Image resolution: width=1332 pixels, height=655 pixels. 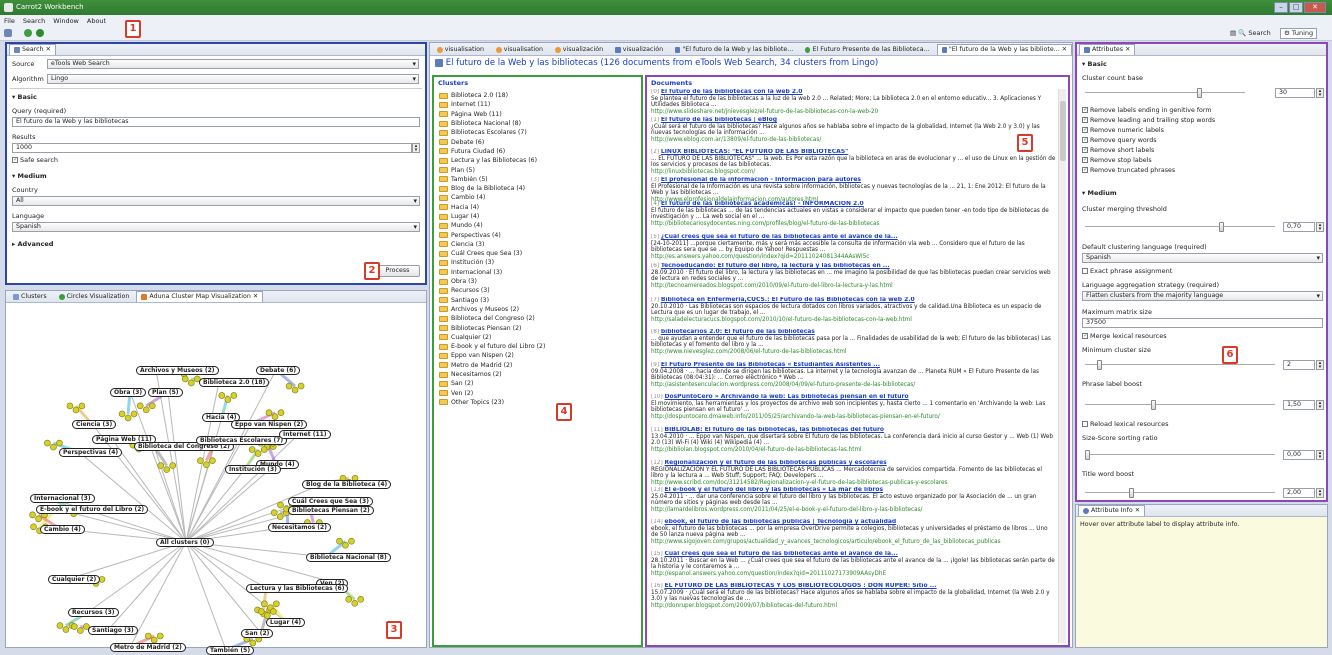 I want to click on cluster-item: Mundo (4), so click(x=539, y=225).